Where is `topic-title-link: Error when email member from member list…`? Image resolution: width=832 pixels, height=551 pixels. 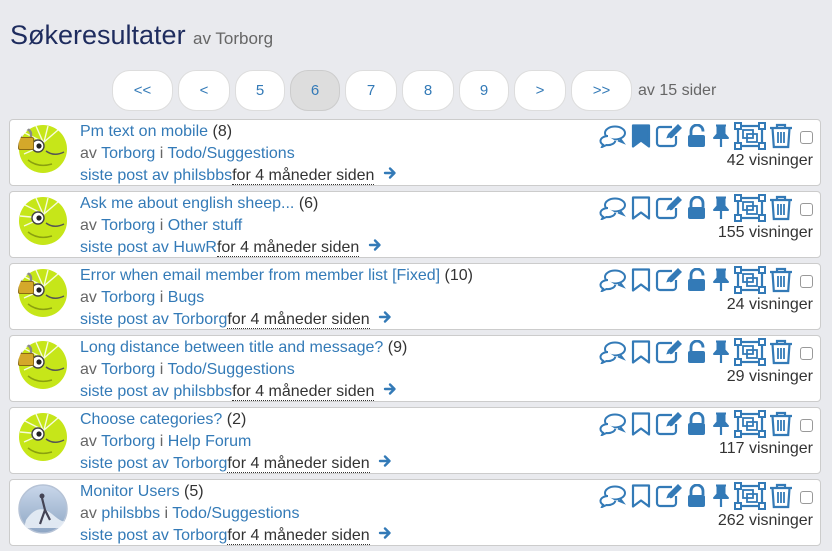 topic-title-link: Error when email member from member list… is located at coordinates (260, 275).